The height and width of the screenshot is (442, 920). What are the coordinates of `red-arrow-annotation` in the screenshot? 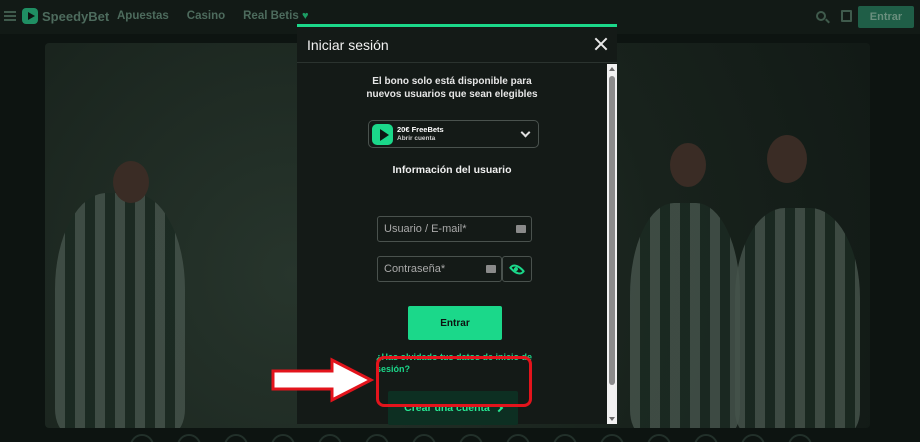 It's located at (323, 380).